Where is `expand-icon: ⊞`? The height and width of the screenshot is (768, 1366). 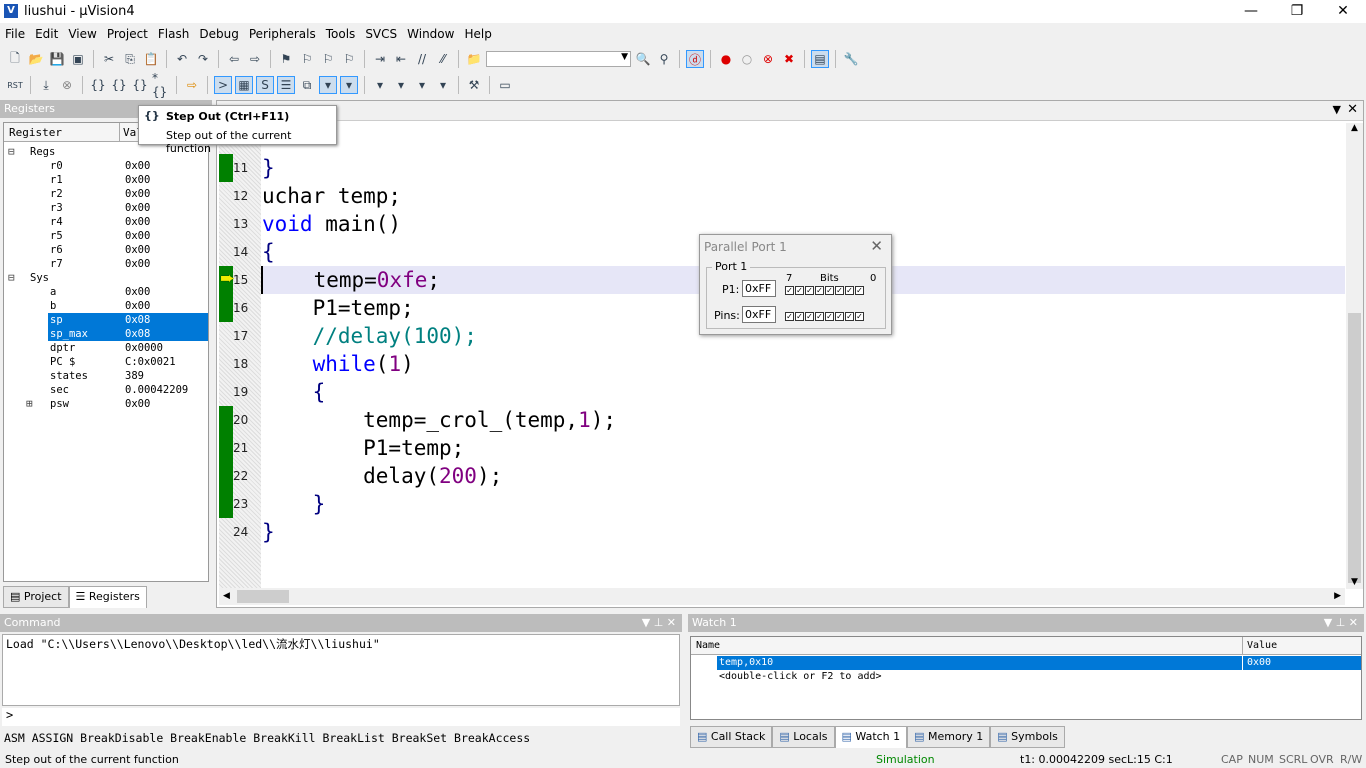
expand-icon: ⊞ is located at coordinates (29, 404).